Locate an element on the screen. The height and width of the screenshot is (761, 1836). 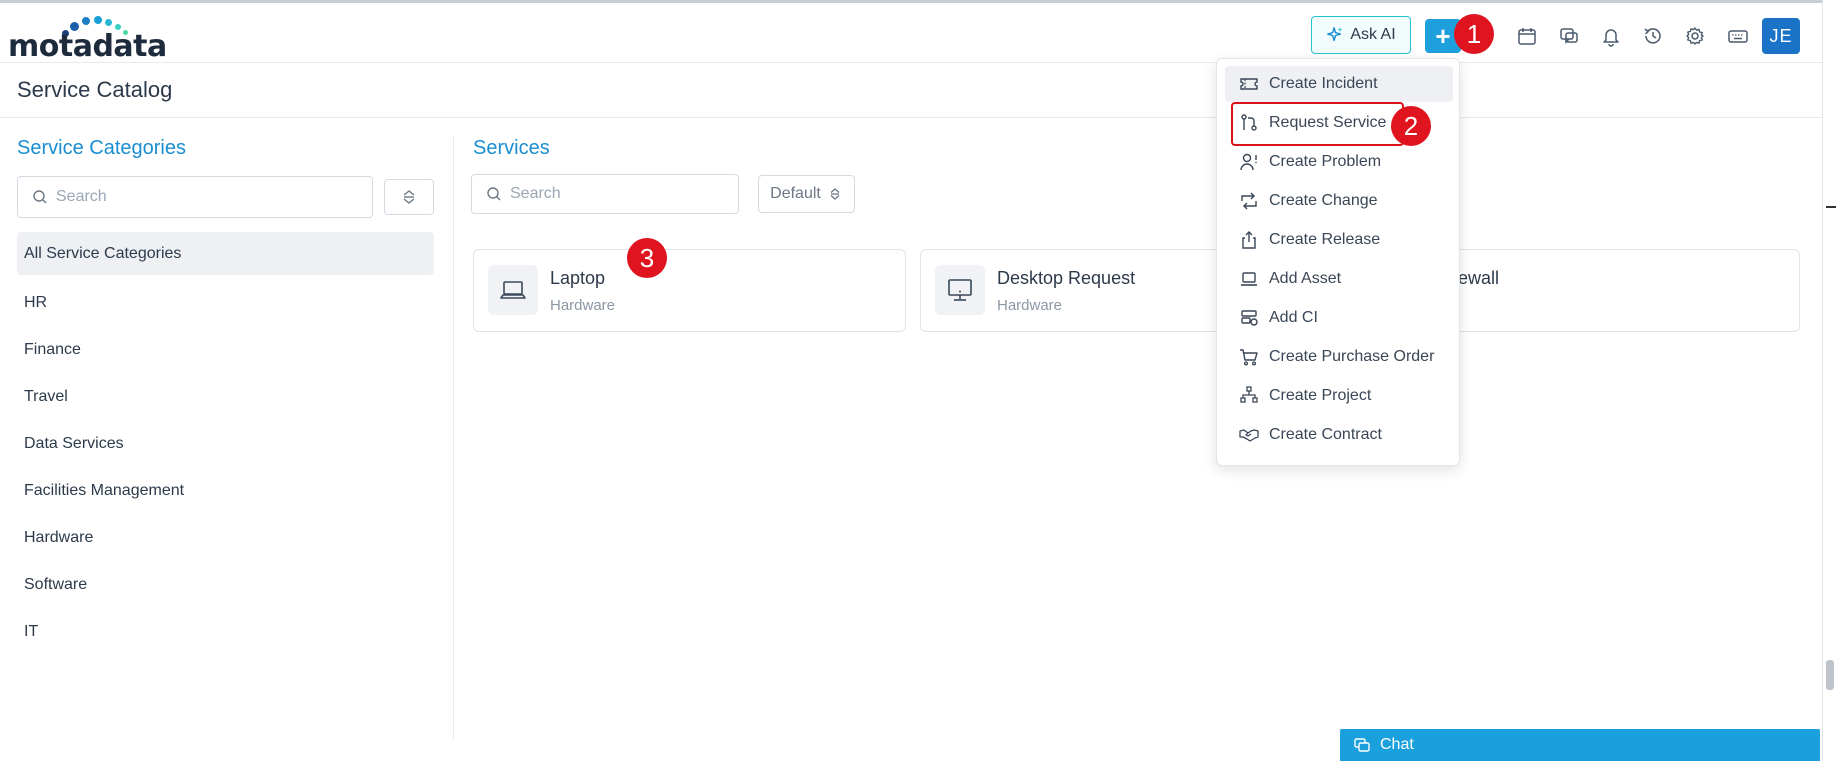
service-name: Laptop is located at coordinates (578, 278).